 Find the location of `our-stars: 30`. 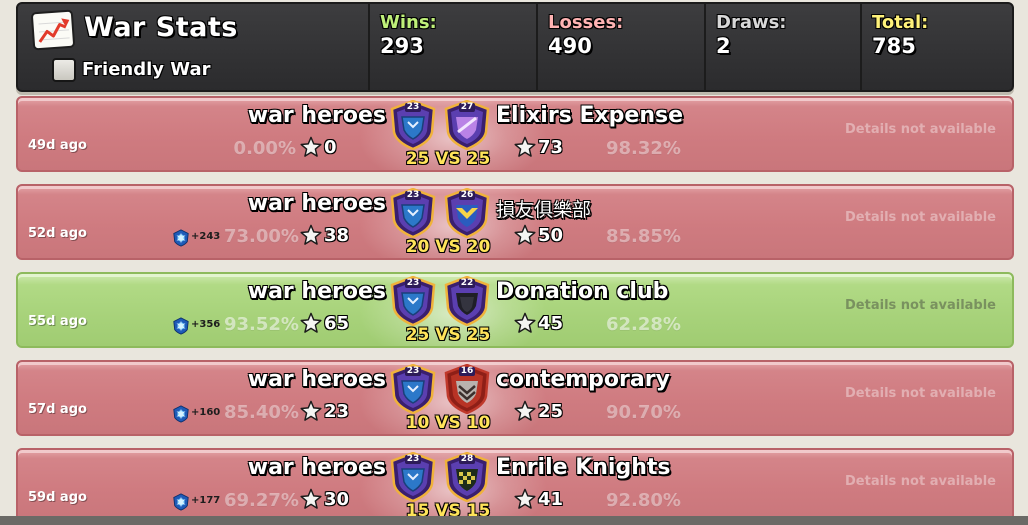

our-stars: 30 is located at coordinates (337, 499).